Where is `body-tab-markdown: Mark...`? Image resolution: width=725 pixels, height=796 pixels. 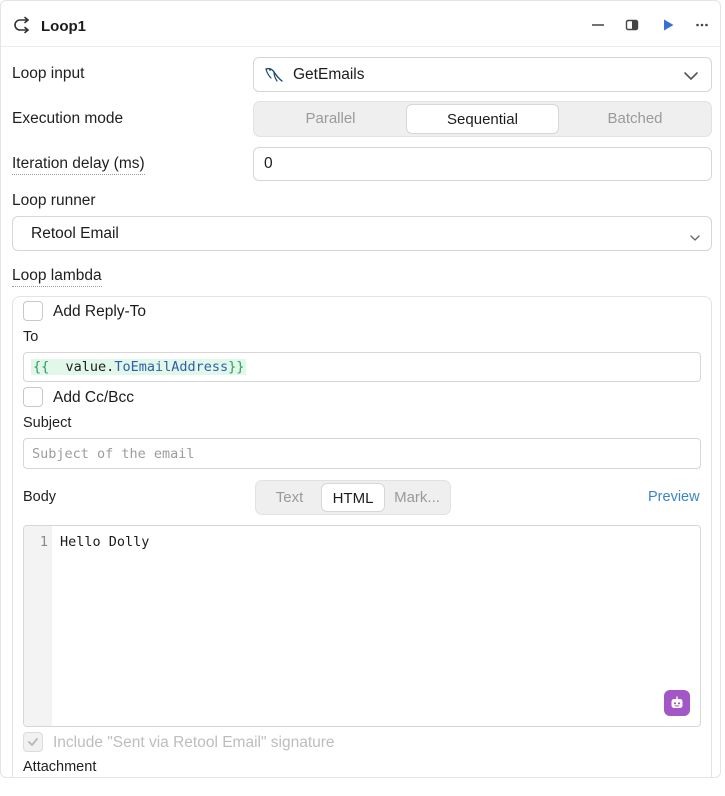
body-tab-markdown: Mark... is located at coordinates (417, 497).